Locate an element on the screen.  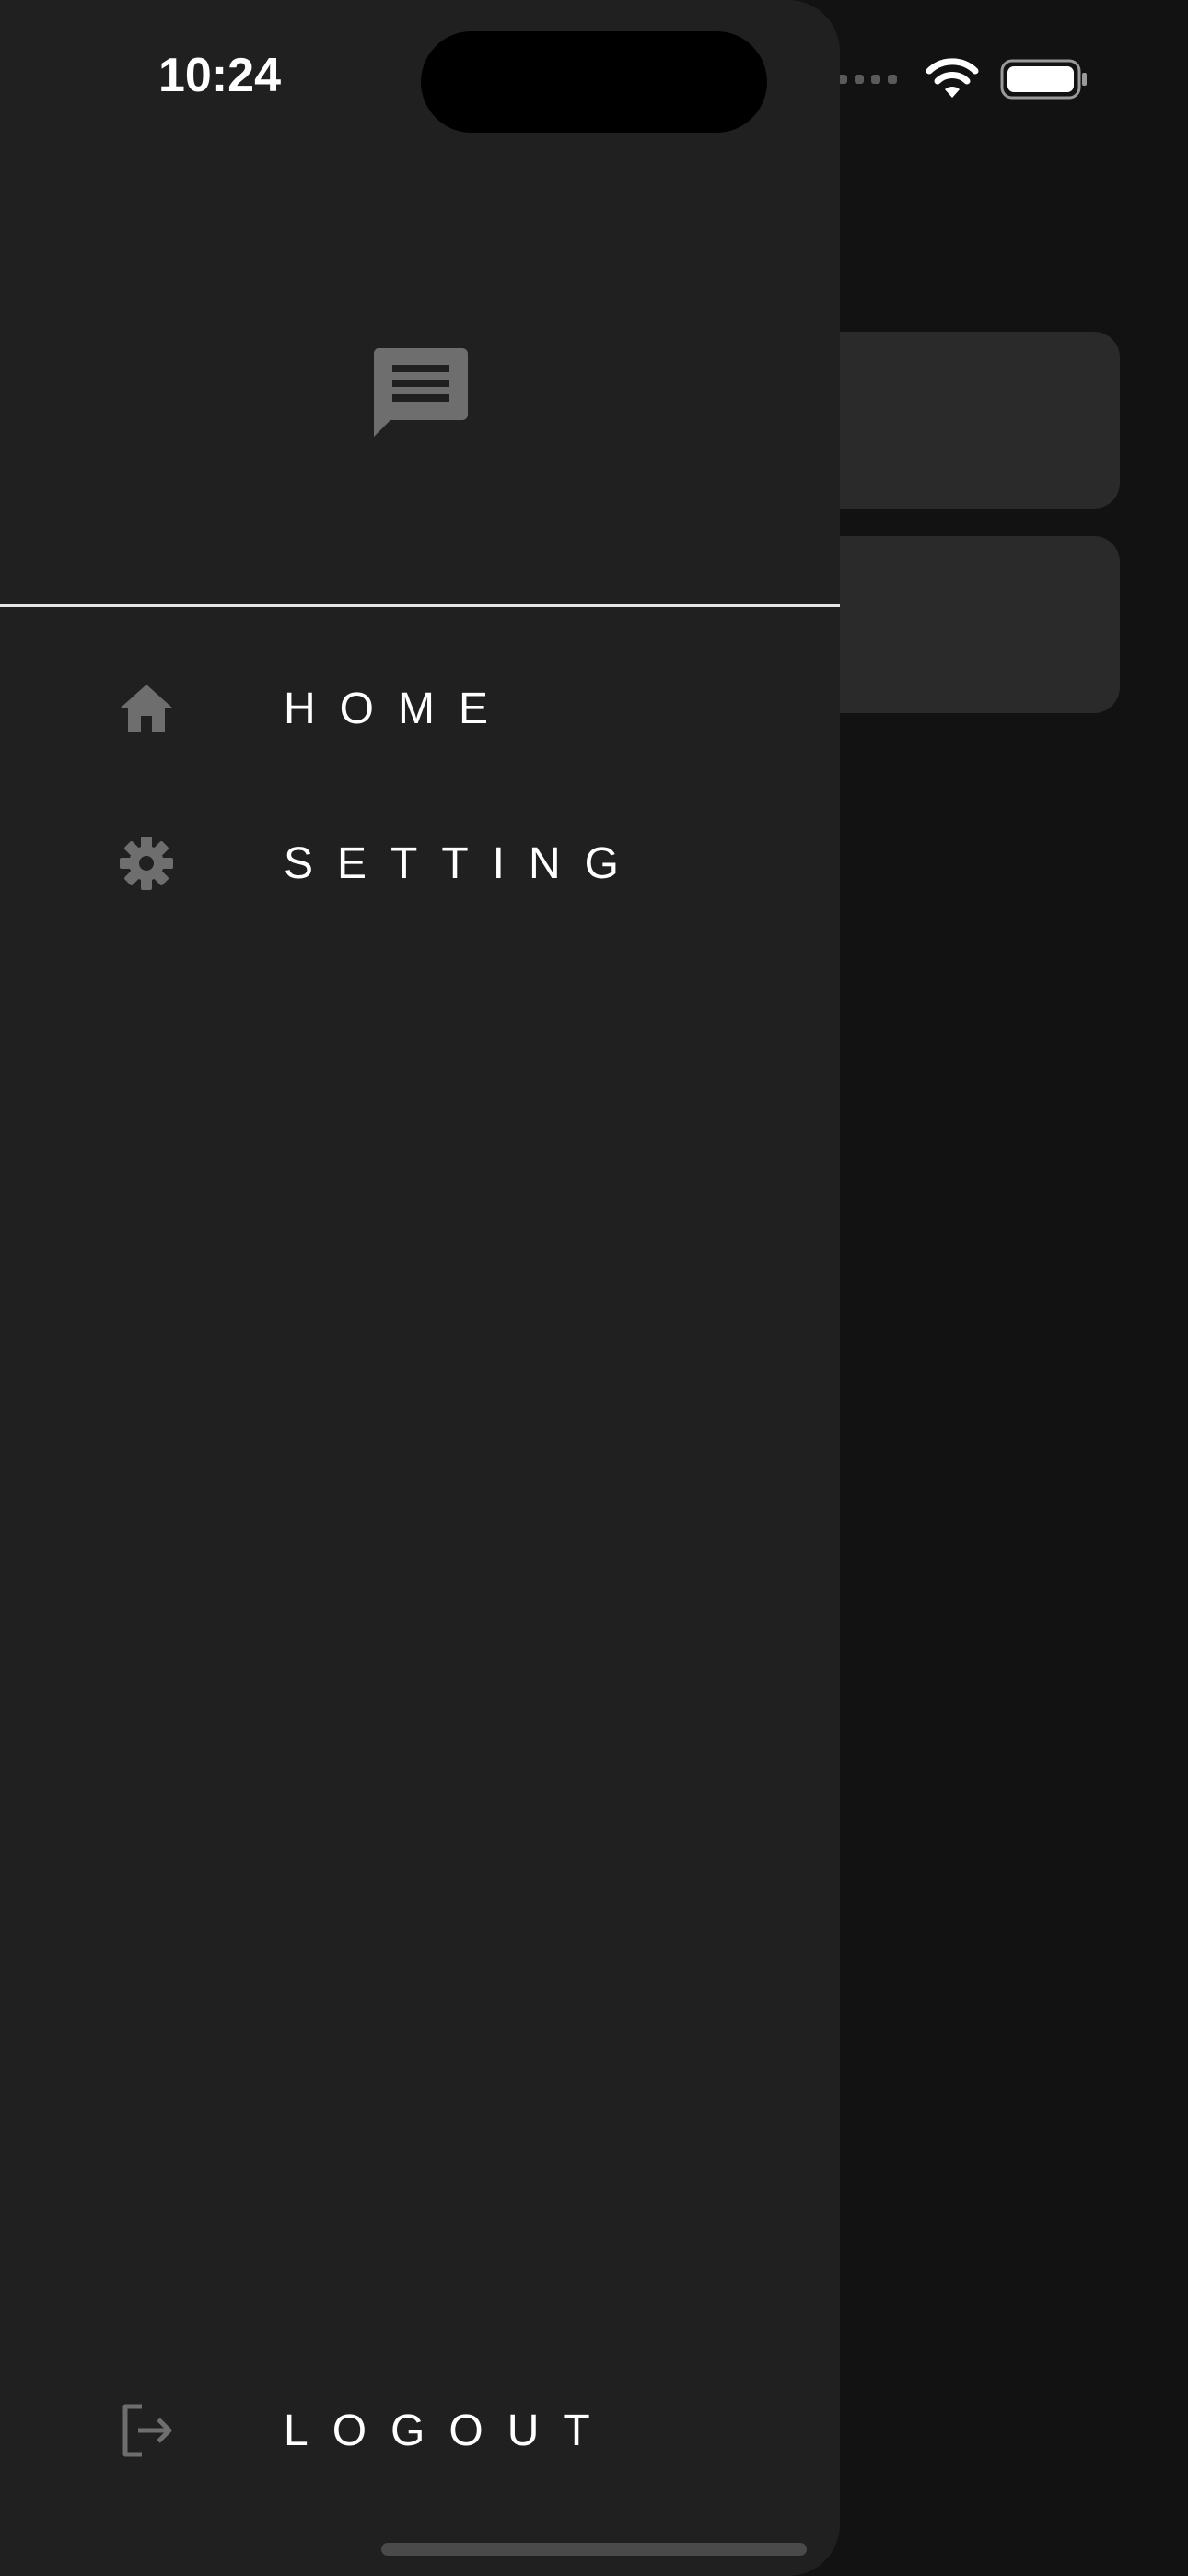
logout-label: LOGOUT is located at coordinates (449, 2430).